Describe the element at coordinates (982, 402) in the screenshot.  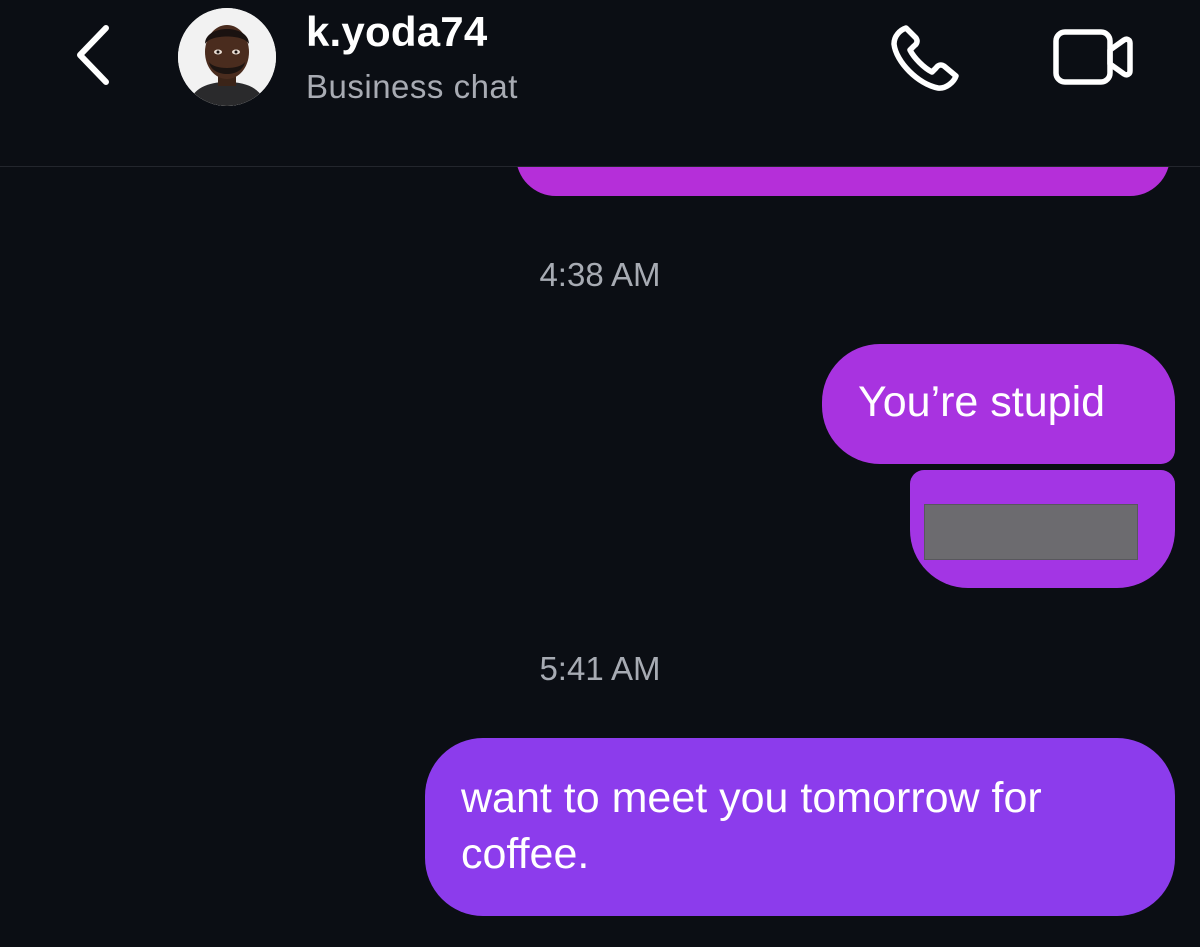
I see `message-text: You’re stupid` at that location.